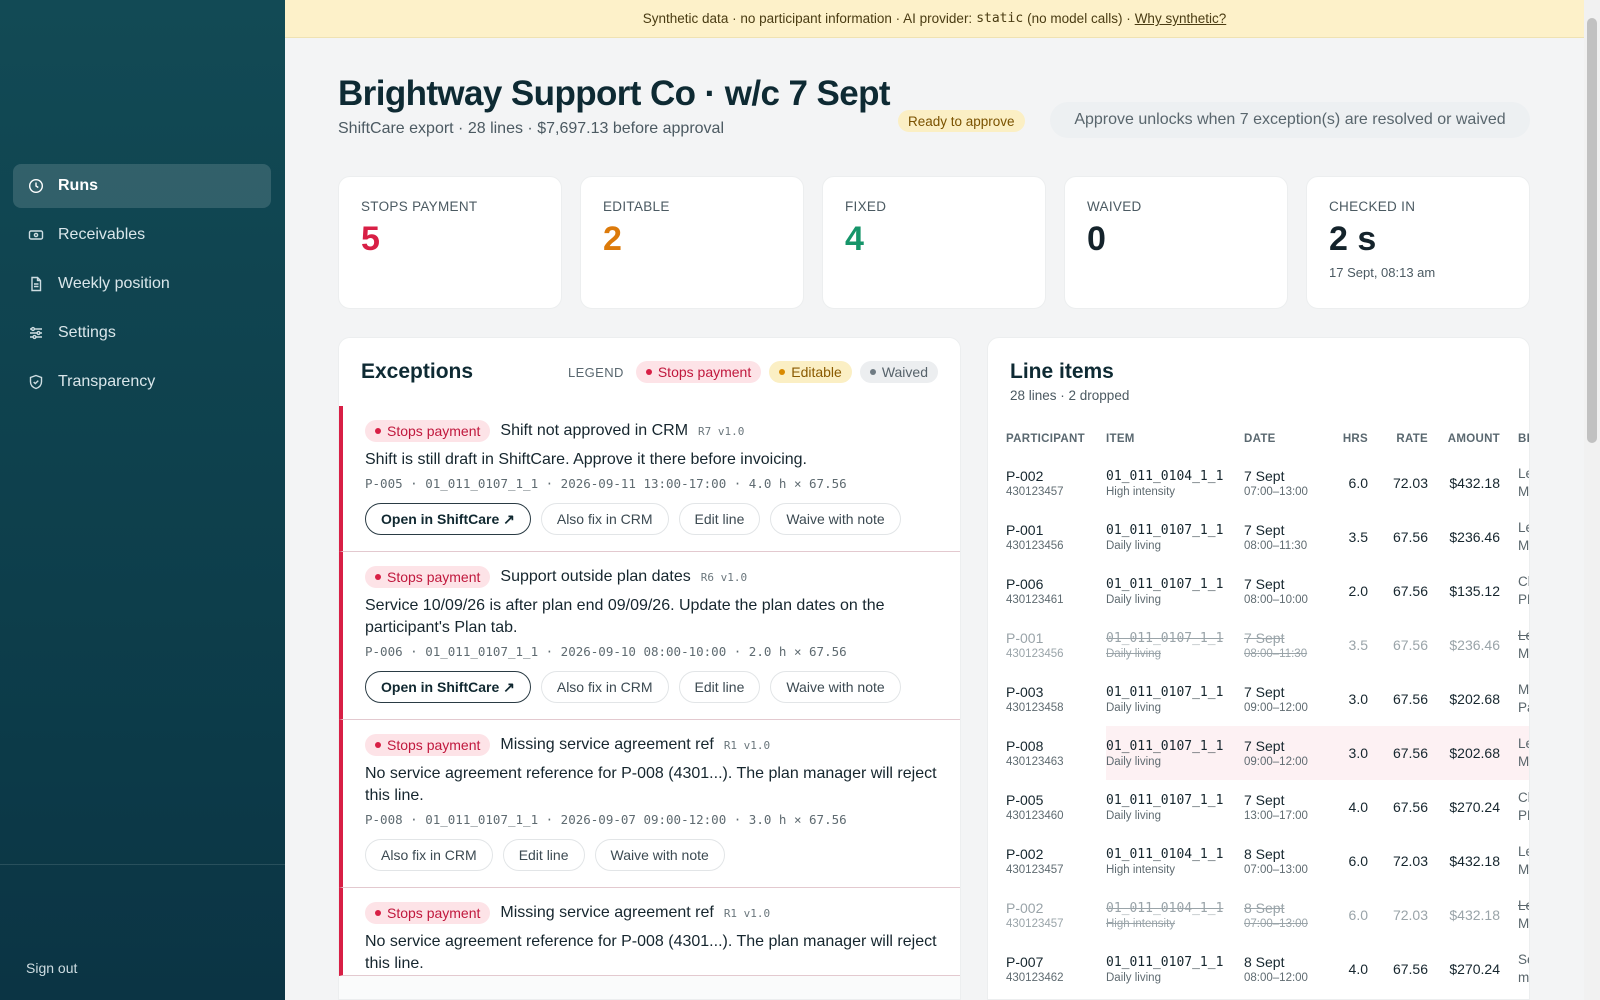 Image resolution: width=1600 pixels, height=1000 pixels. I want to click on item-cell: 01_011_0104_1_1 High intensity, so click(1175, 861).